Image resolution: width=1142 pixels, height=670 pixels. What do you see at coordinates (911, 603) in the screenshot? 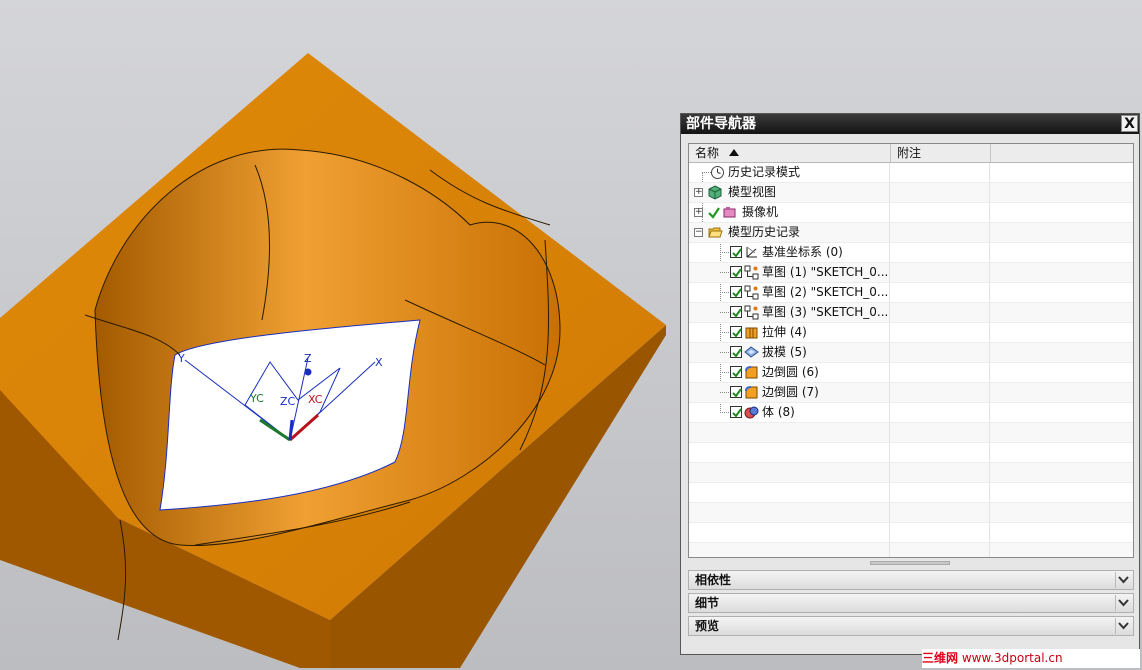
I see `panel-details: 细节` at bounding box center [911, 603].